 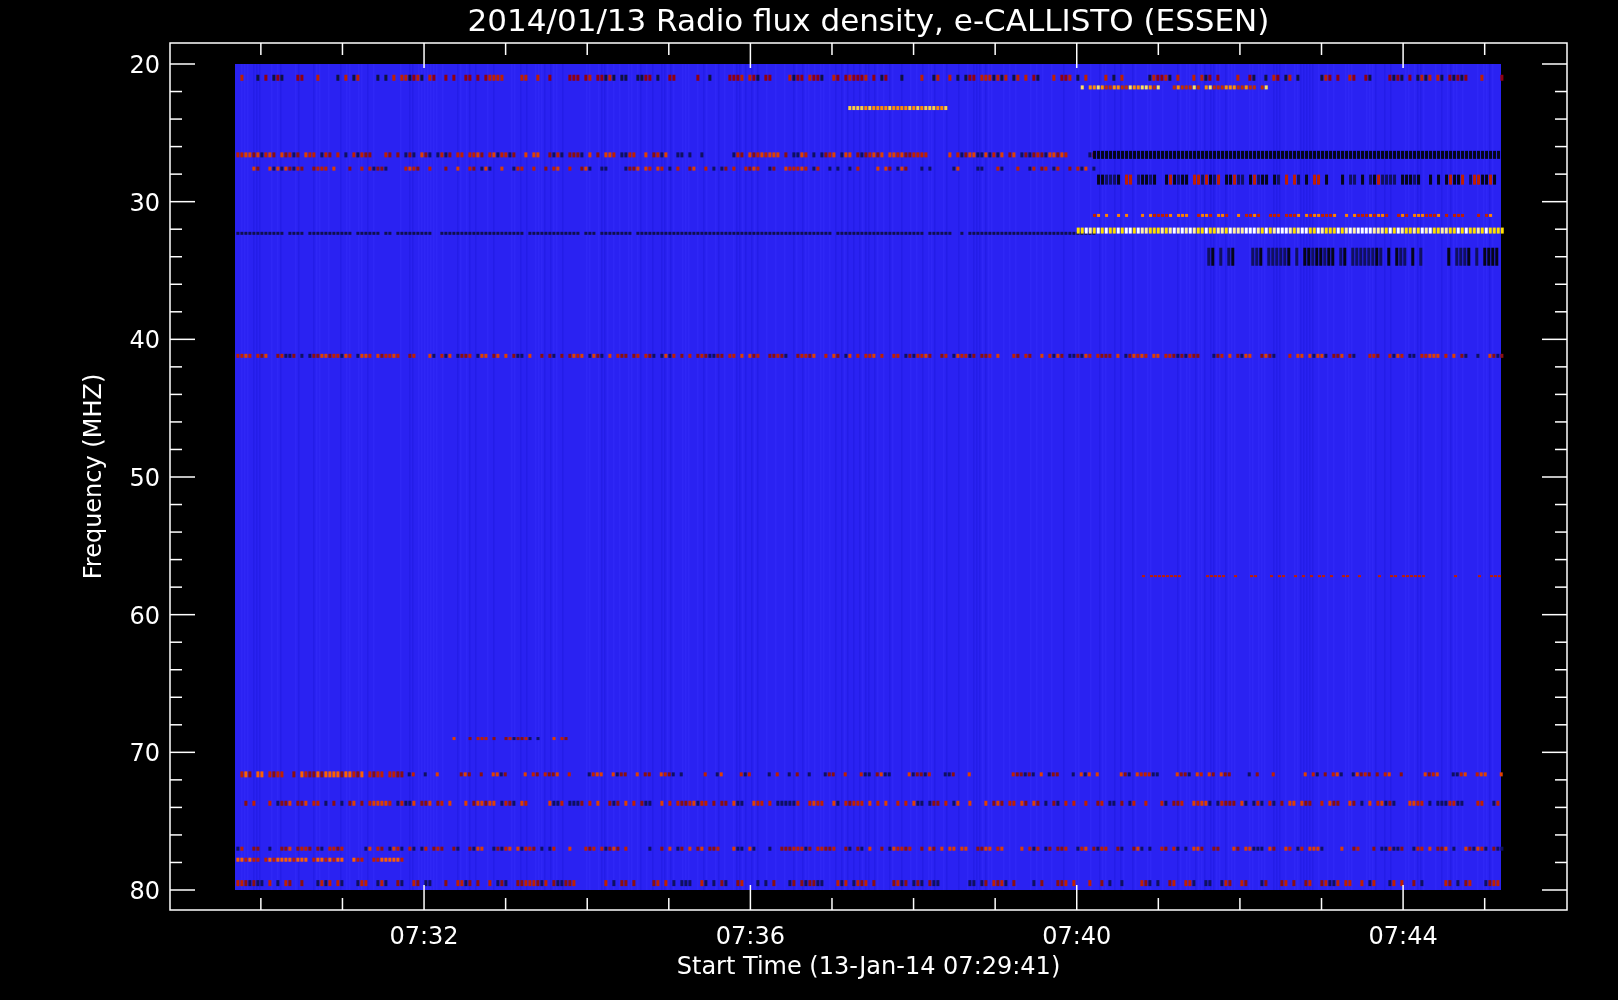 What do you see at coordinates (144, 65) in the screenshot?
I see `tick-label: 20` at bounding box center [144, 65].